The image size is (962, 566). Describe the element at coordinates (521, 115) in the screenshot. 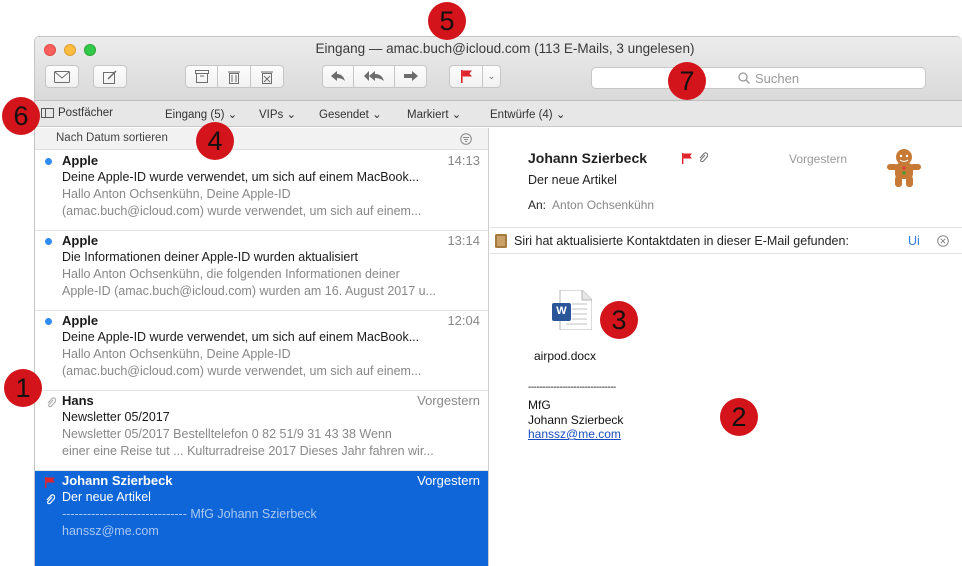

I see `fav-drafts-label: Entwürfe (4)` at that location.